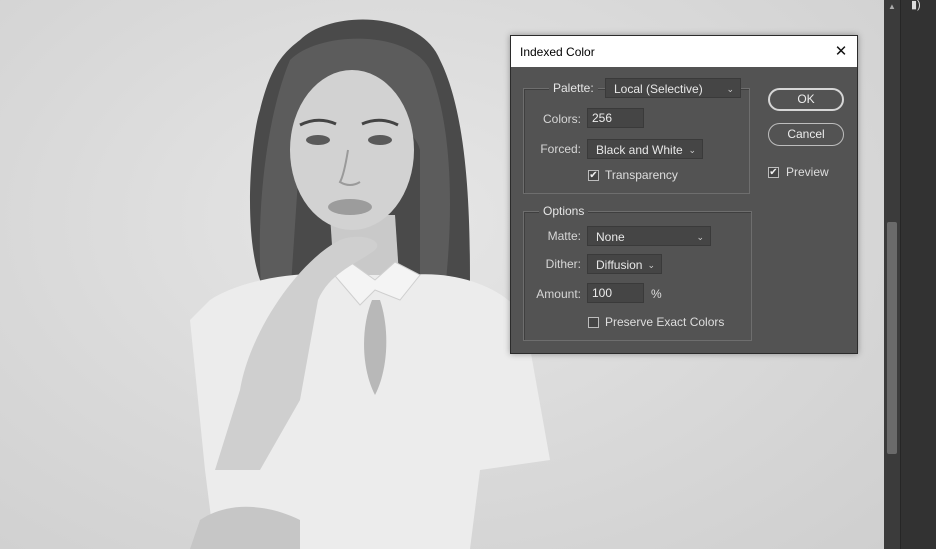  I want to click on palette-label: Palette:, so click(573, 88).